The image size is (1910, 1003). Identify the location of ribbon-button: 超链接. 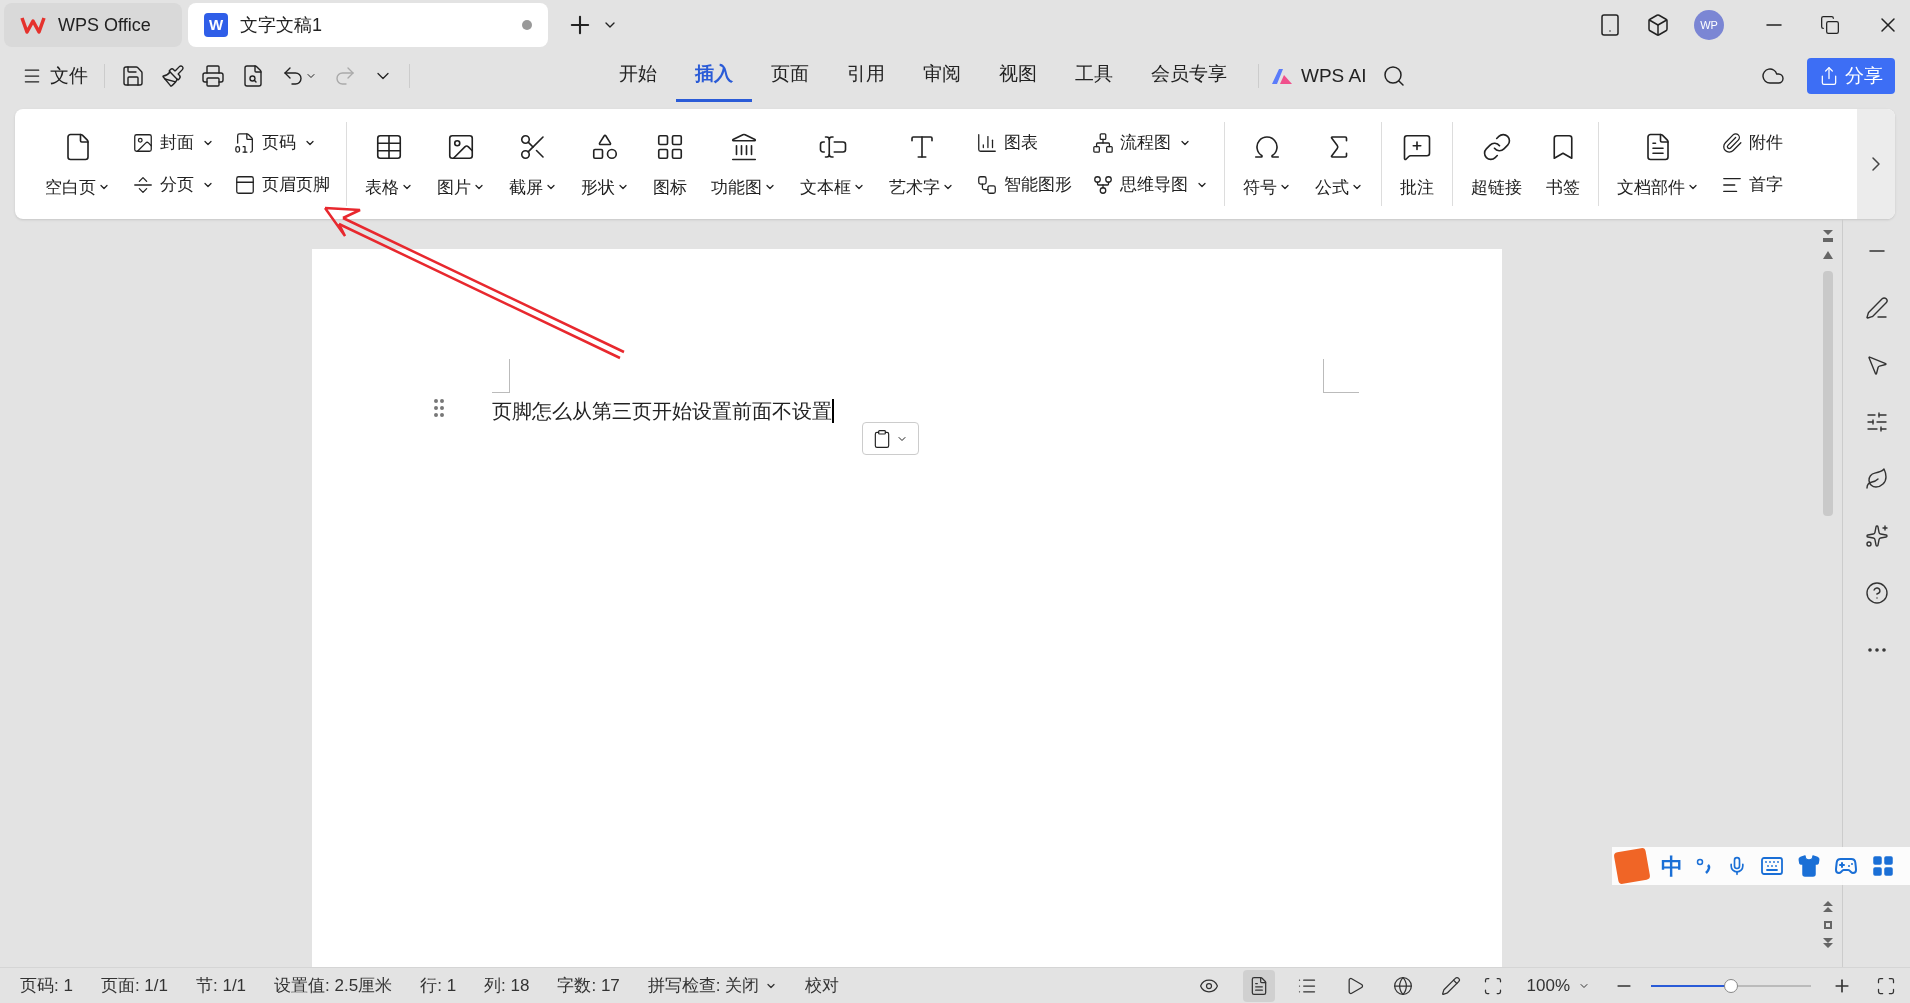
(1496, 164).